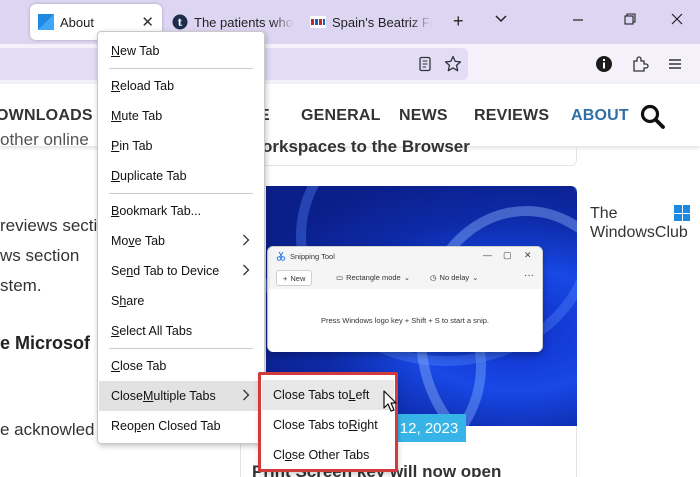  I want to click on logo-line: WindowsClub, so click(639, 232).